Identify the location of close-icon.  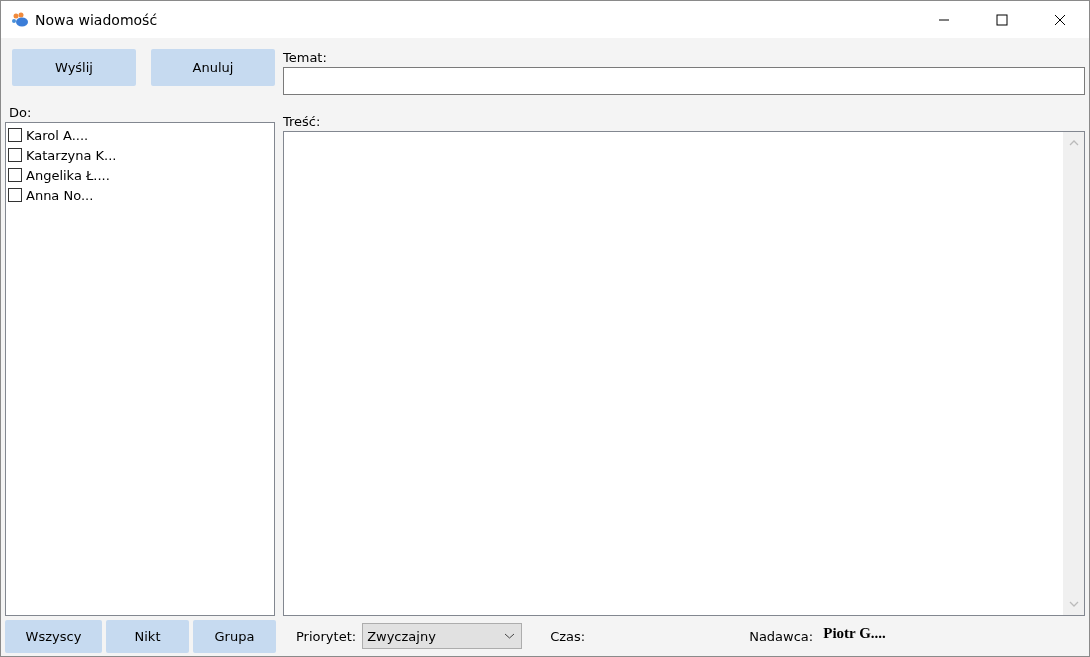
(1060, 19).